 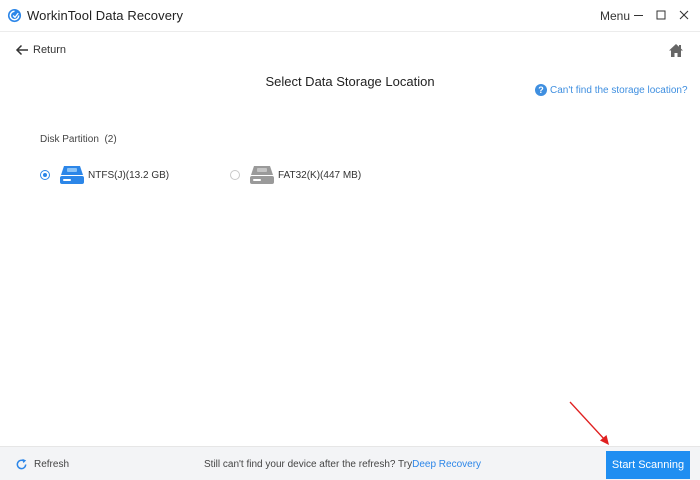 I want to click on minimize-icon, so click(x=639, y=15).